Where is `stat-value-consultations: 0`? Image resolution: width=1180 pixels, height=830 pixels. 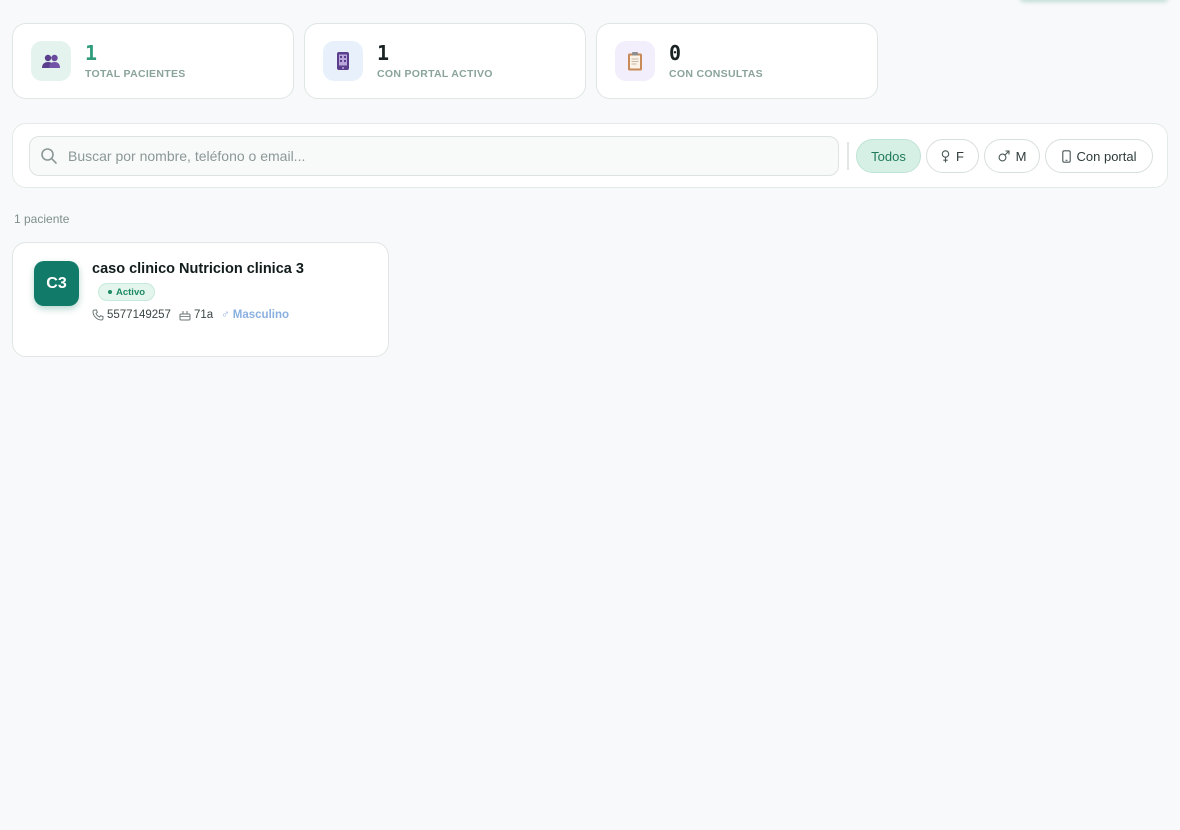
stat-value-consultations: 0 is located at coordinates (675, 53).